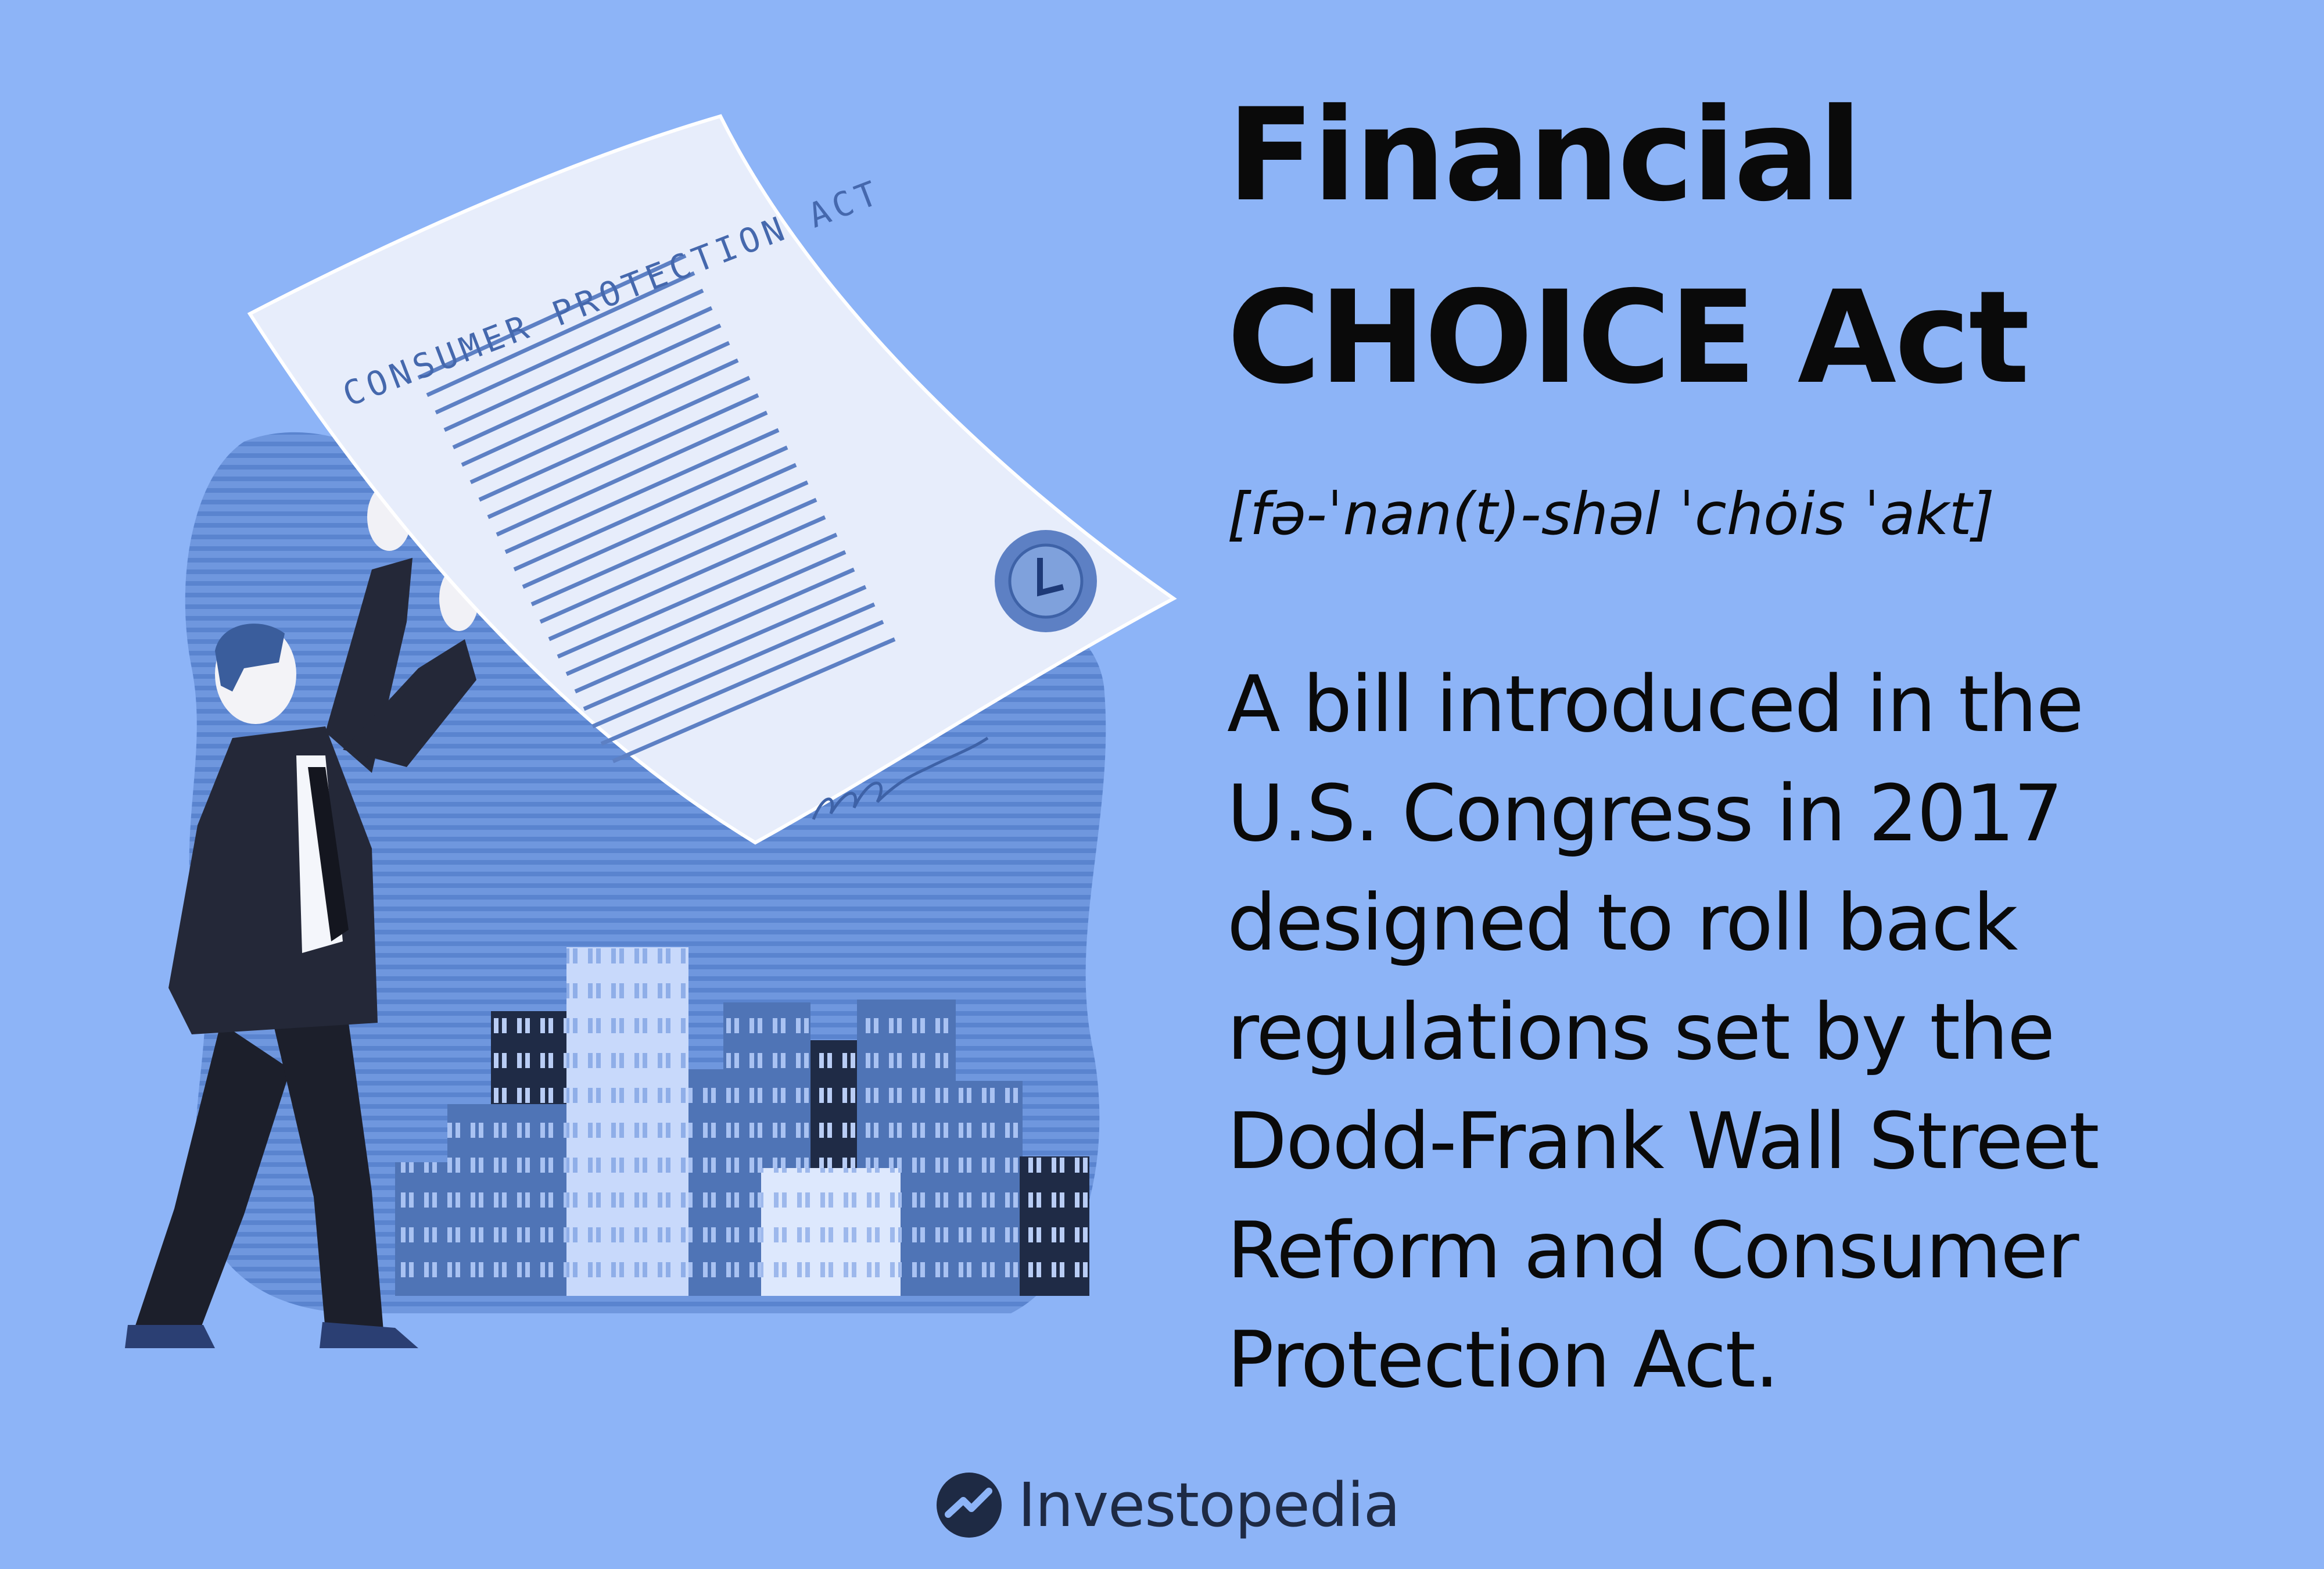 The height and width of the screenshot is (1569, 2324). I want to click on definition-line: regulations set by the, so click(1641, 1032).